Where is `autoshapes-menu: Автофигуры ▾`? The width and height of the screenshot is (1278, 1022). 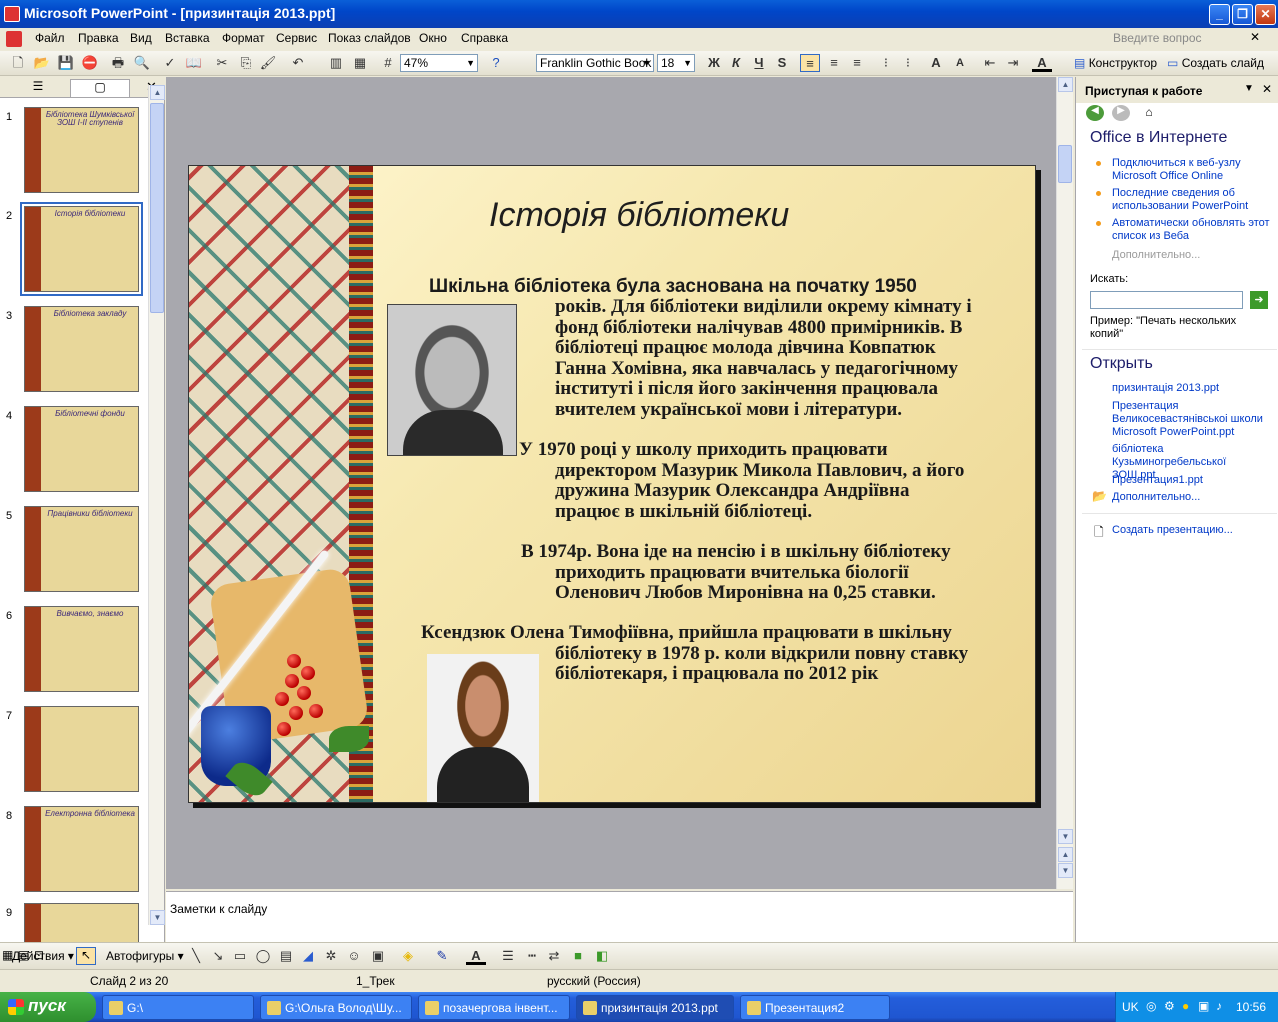 autoshapes-menu: Автофигуры ▾ is located at coordinates (145, 956).